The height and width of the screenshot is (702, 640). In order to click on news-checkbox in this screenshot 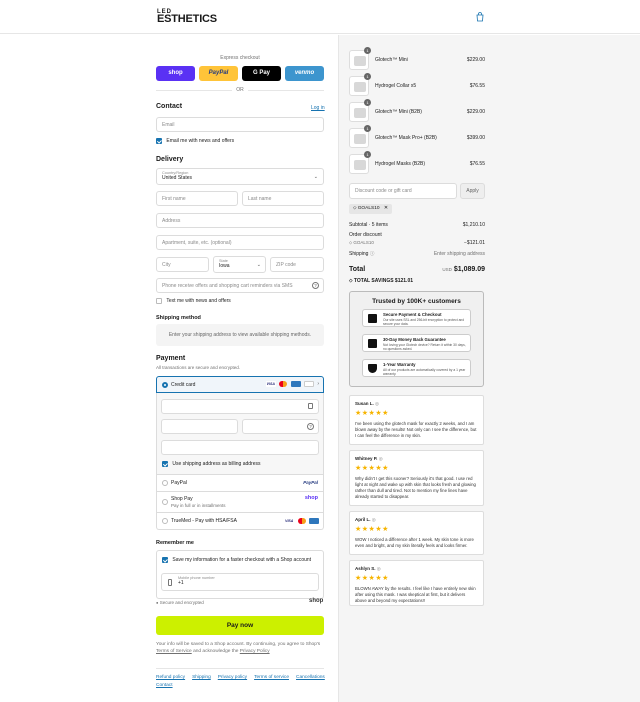, I will do `click(159, 141)`.